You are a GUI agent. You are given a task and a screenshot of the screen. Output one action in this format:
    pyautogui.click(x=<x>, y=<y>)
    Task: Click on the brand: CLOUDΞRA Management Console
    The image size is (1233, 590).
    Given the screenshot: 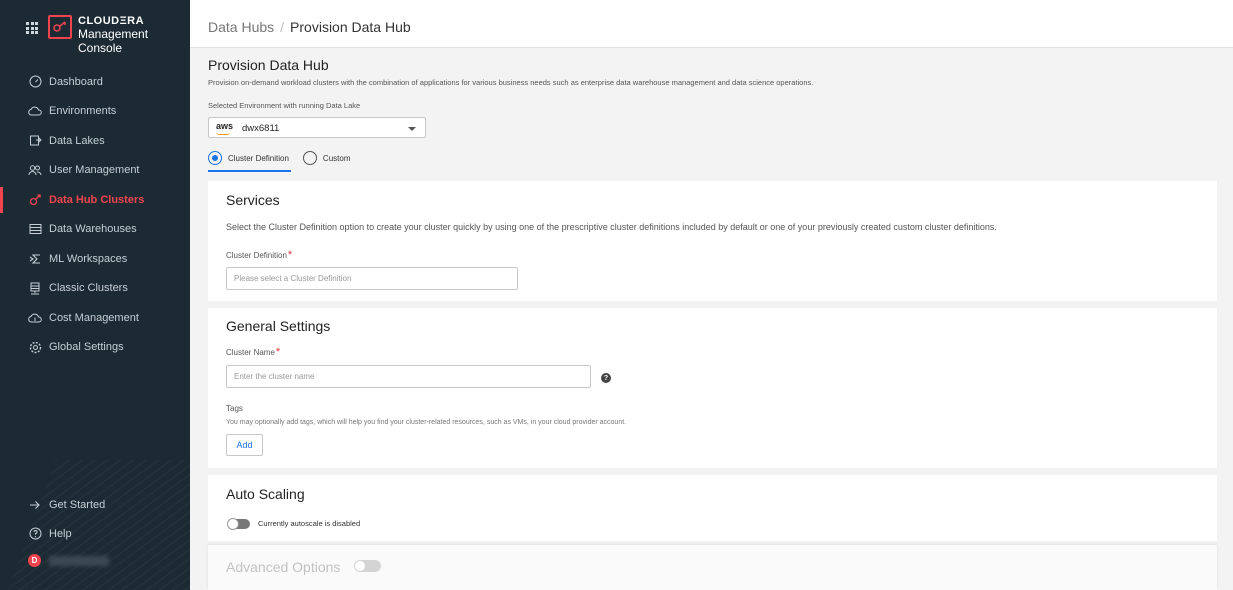 What is the action you would take?
    pyautogui.click(x=95, y=29)
    